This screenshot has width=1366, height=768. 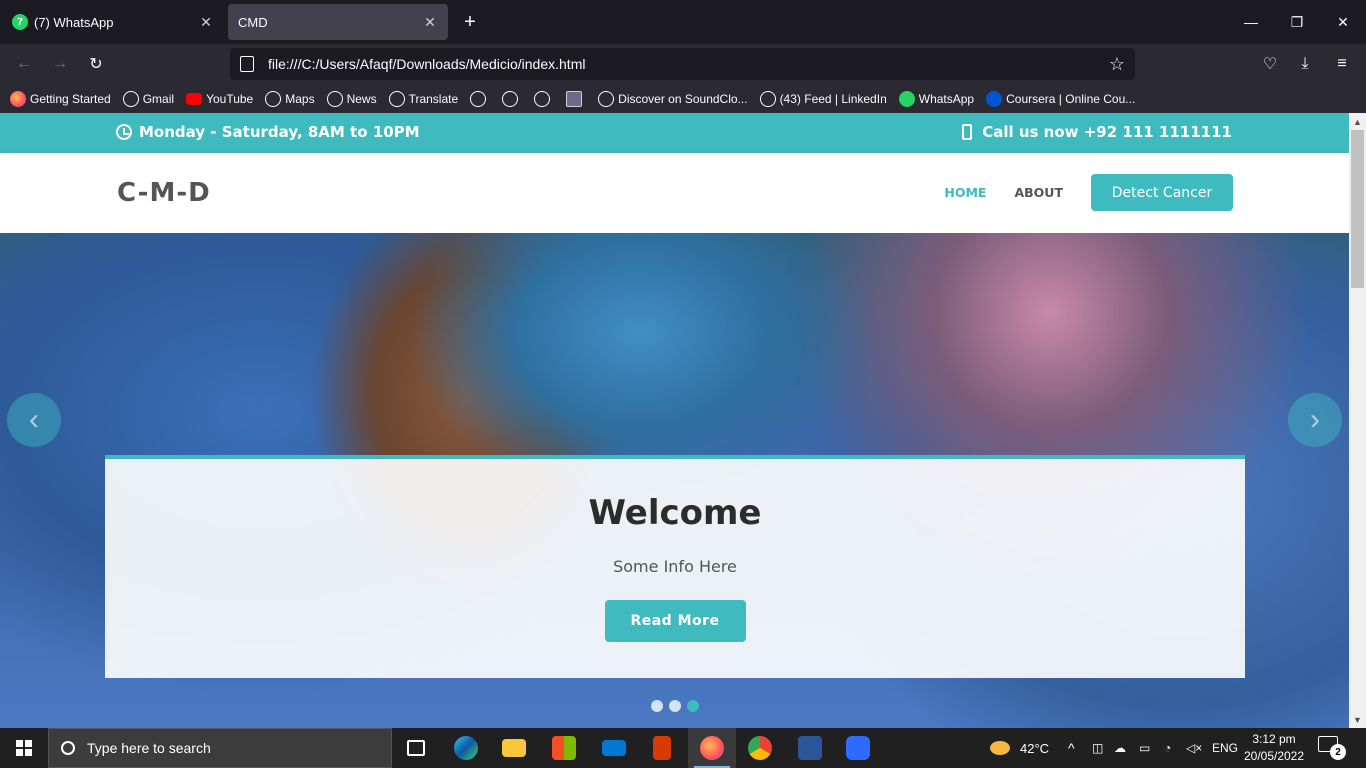 What do you see at coordinates (113, 22) in the screenshot?
I see `tab-whatsapp: 7 (7) WhatsApp ✕` at bounding box center [113, 22].